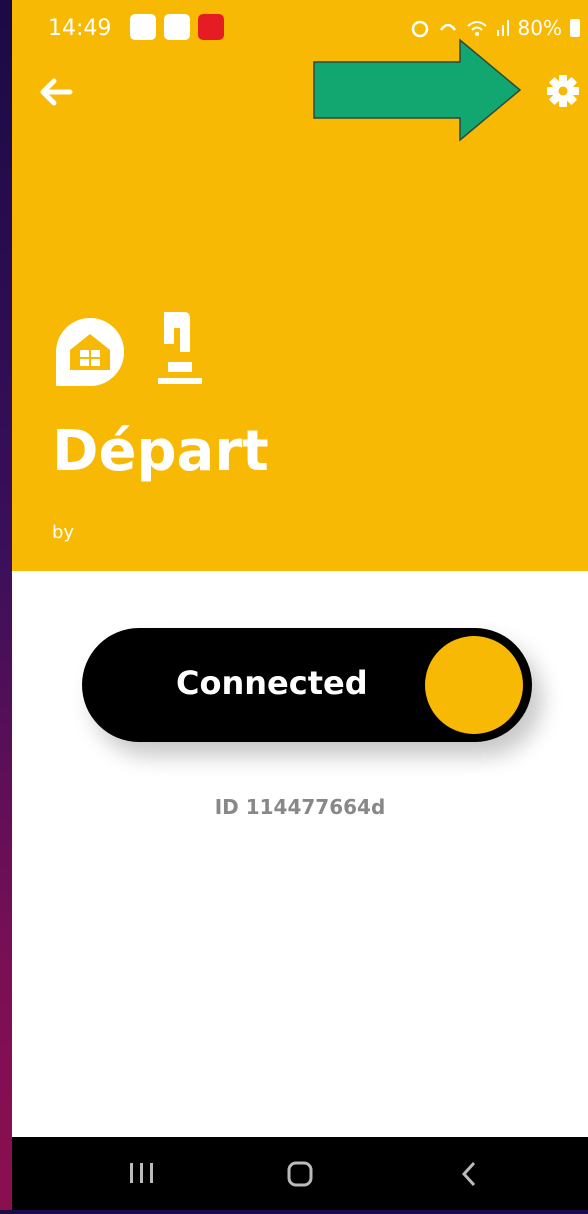  What do you see at coordinates (180, 348) in the screenshot?
I see `button-press-icon` at bounding box center [180, 348].